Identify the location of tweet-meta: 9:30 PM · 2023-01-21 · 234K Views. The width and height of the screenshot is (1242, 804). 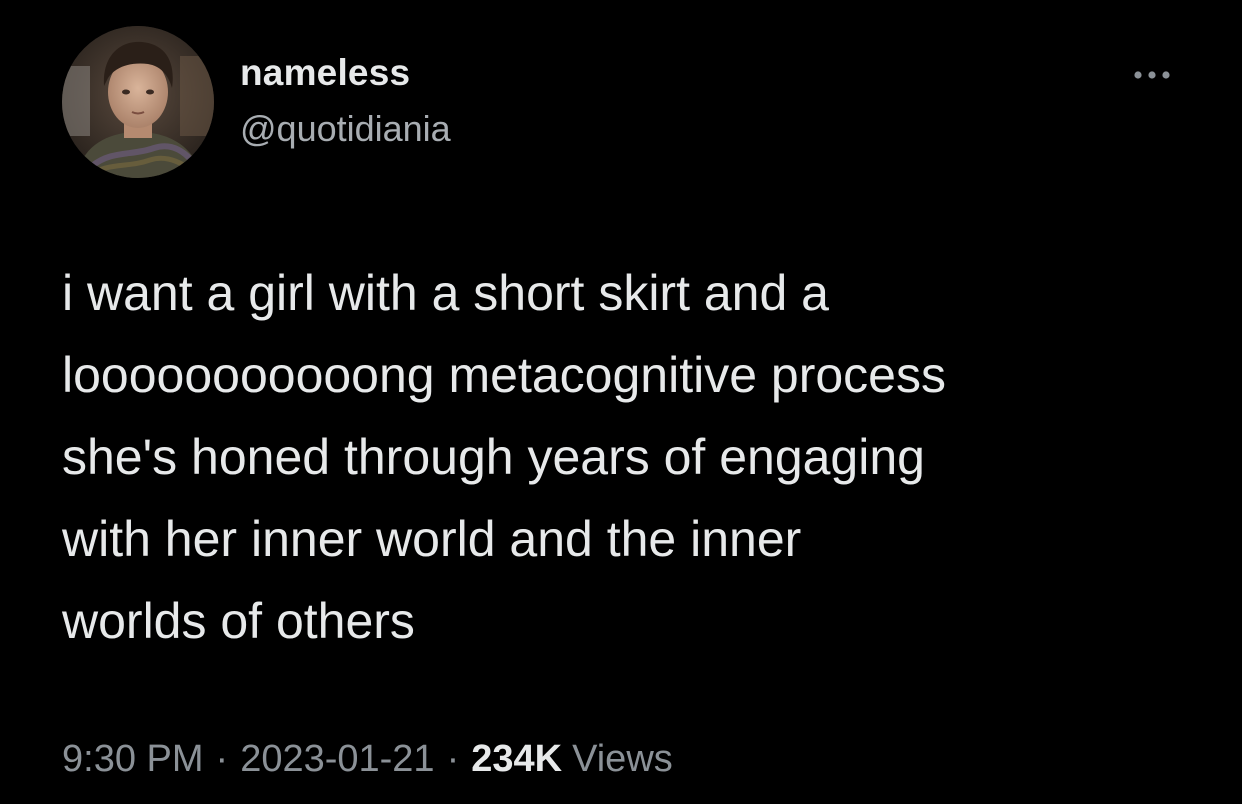
(367, 759).